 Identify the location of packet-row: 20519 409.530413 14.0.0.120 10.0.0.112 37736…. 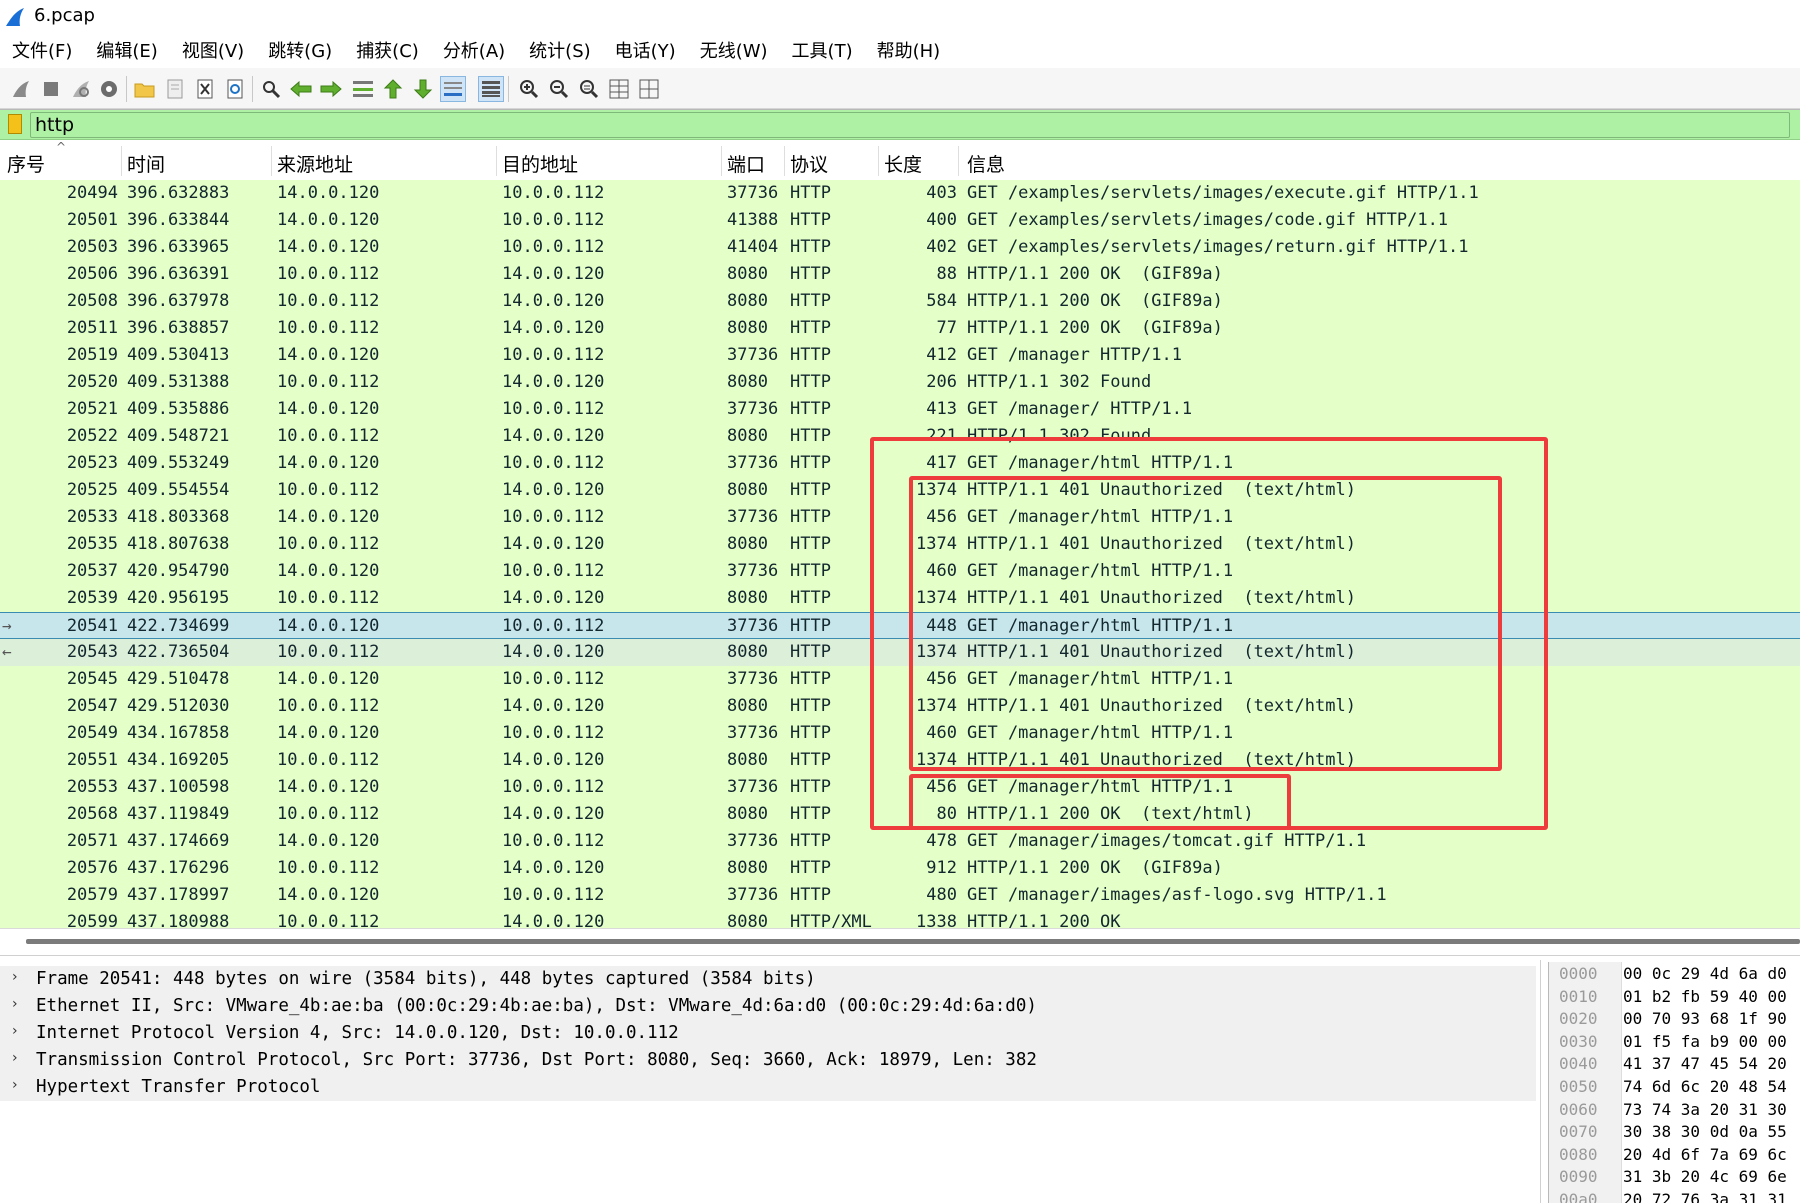
(900, 355).